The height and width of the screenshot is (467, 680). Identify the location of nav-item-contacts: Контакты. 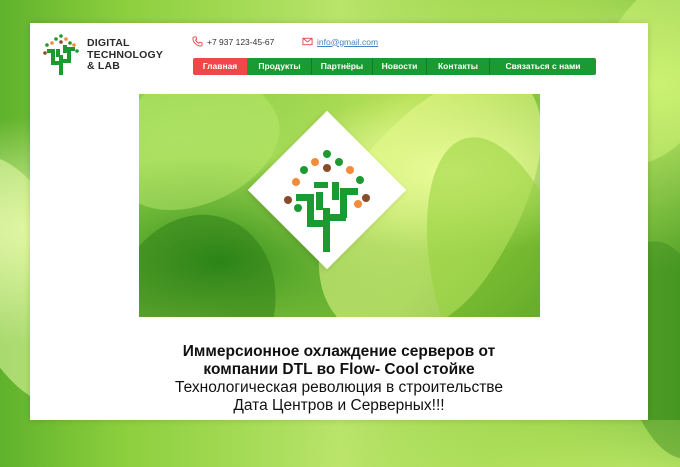
(458, 66).